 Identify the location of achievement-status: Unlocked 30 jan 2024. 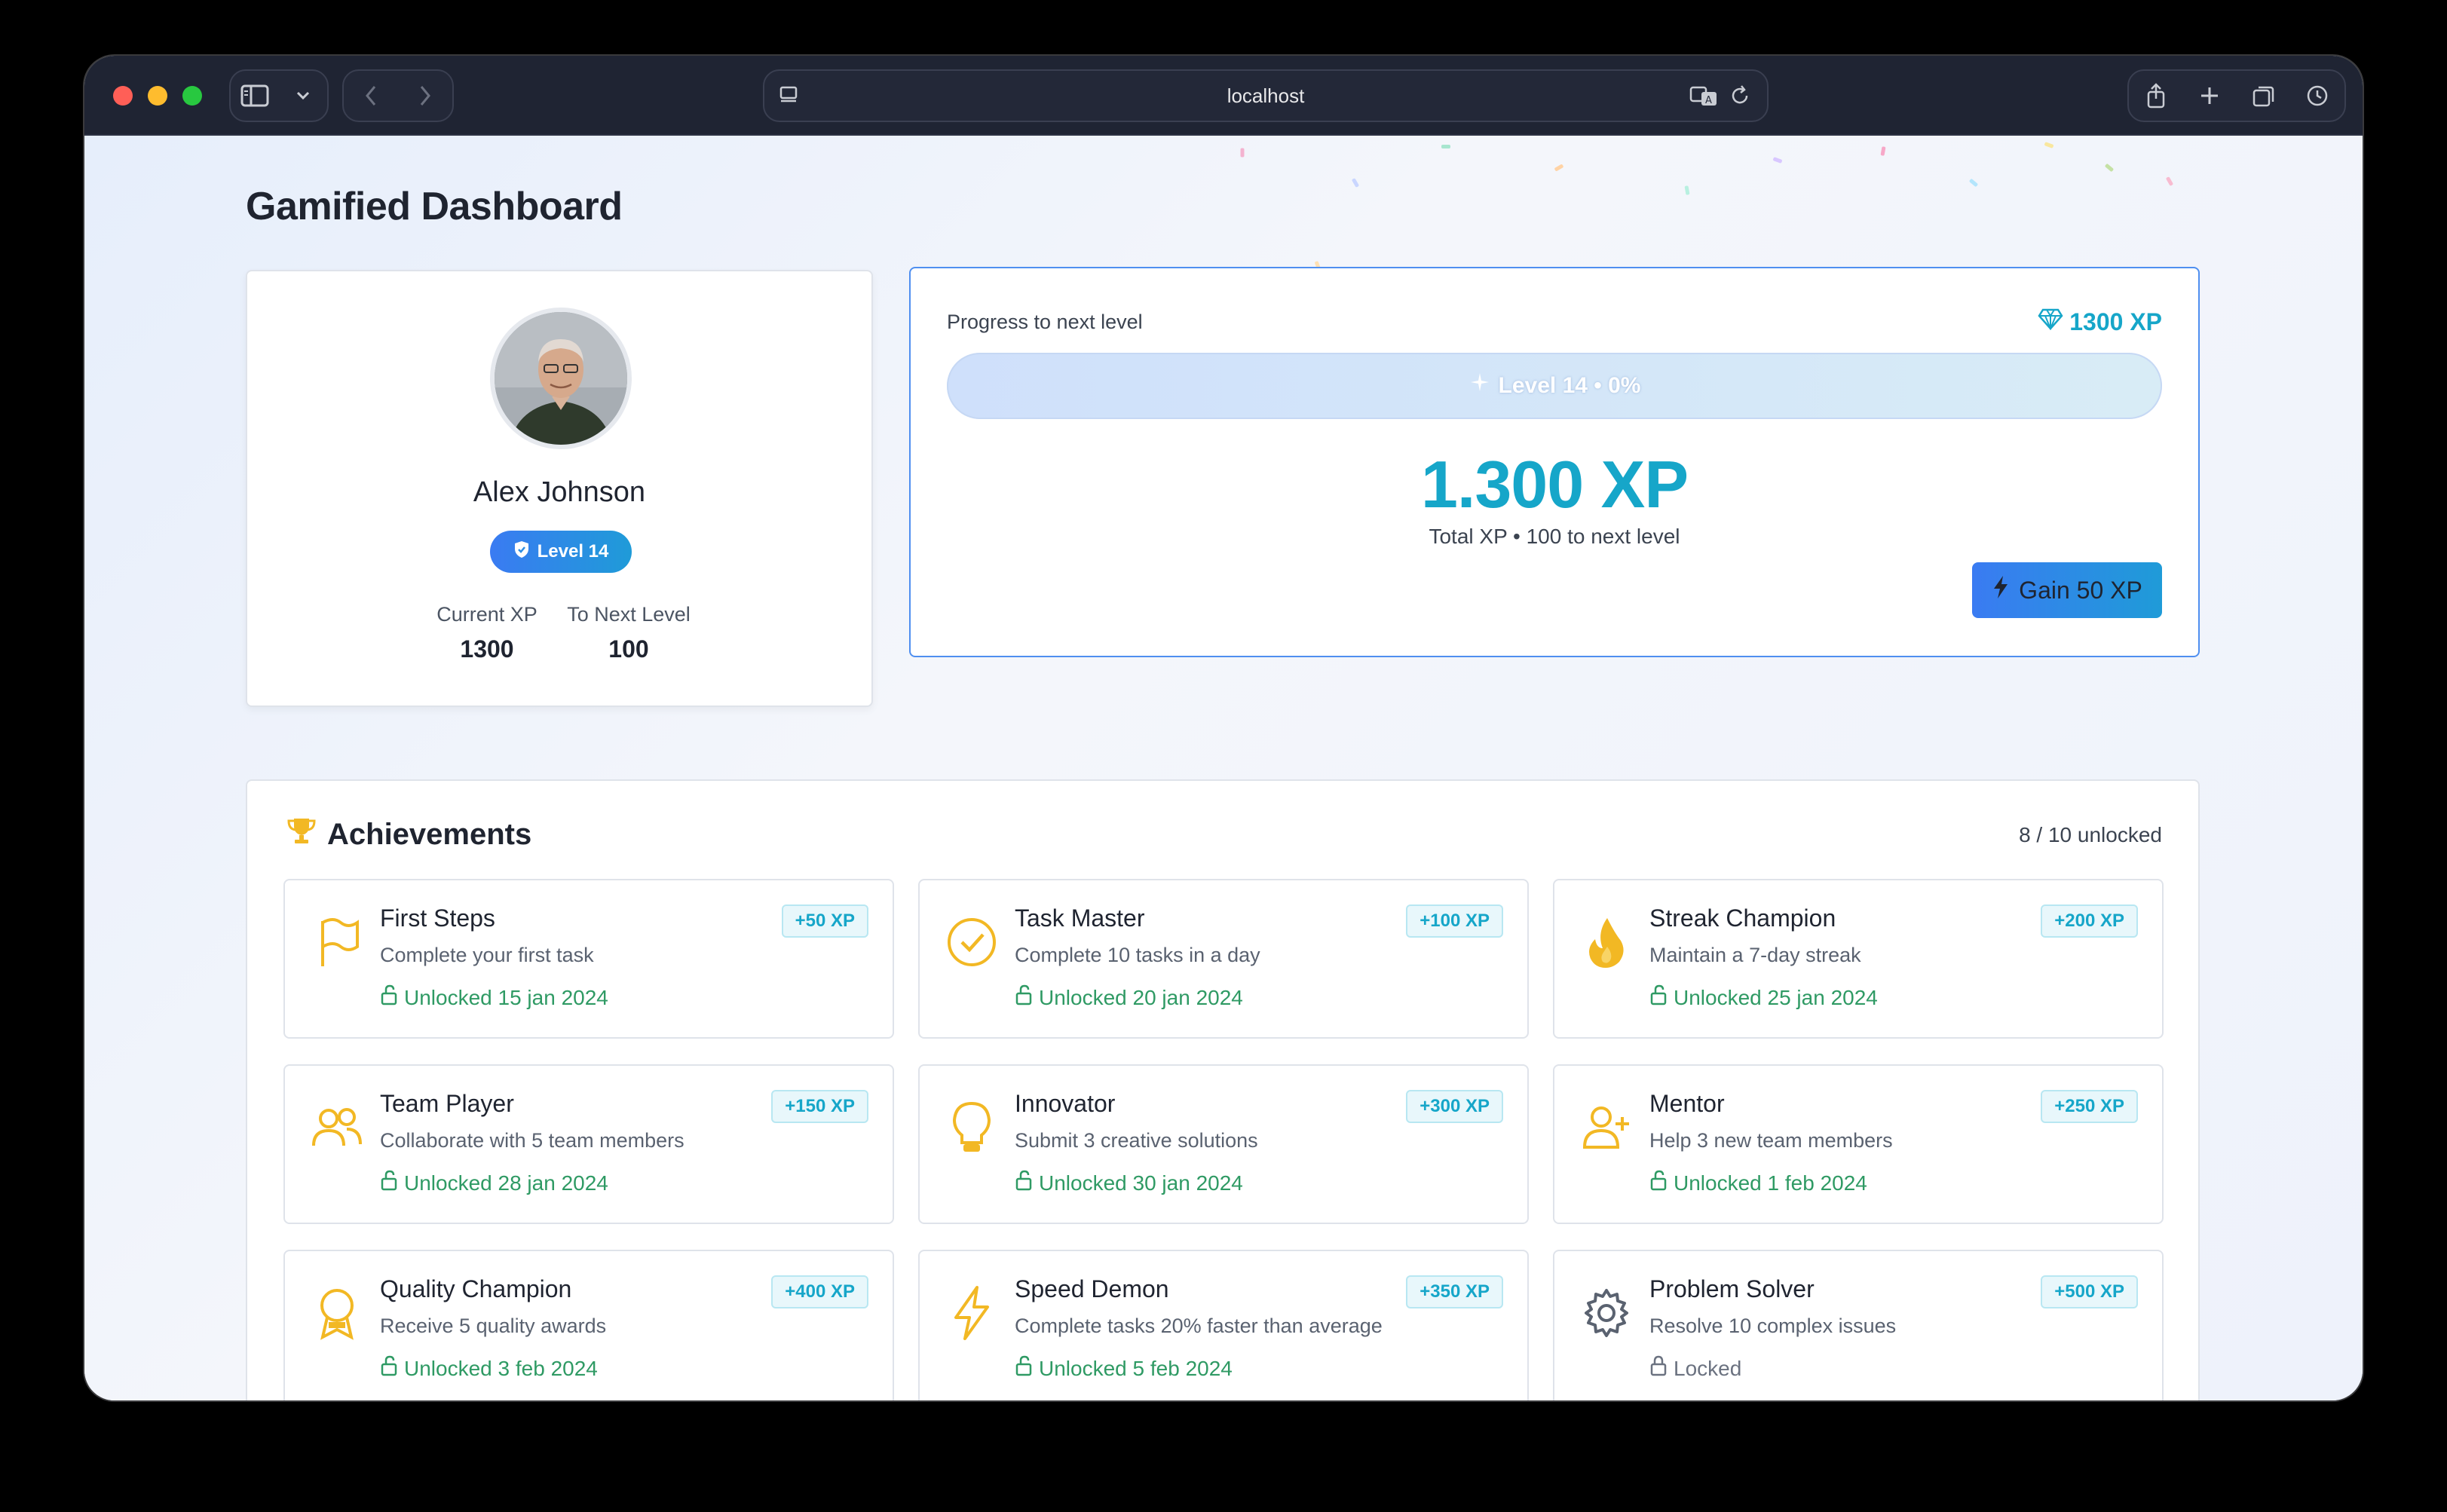
(1129, 1183).